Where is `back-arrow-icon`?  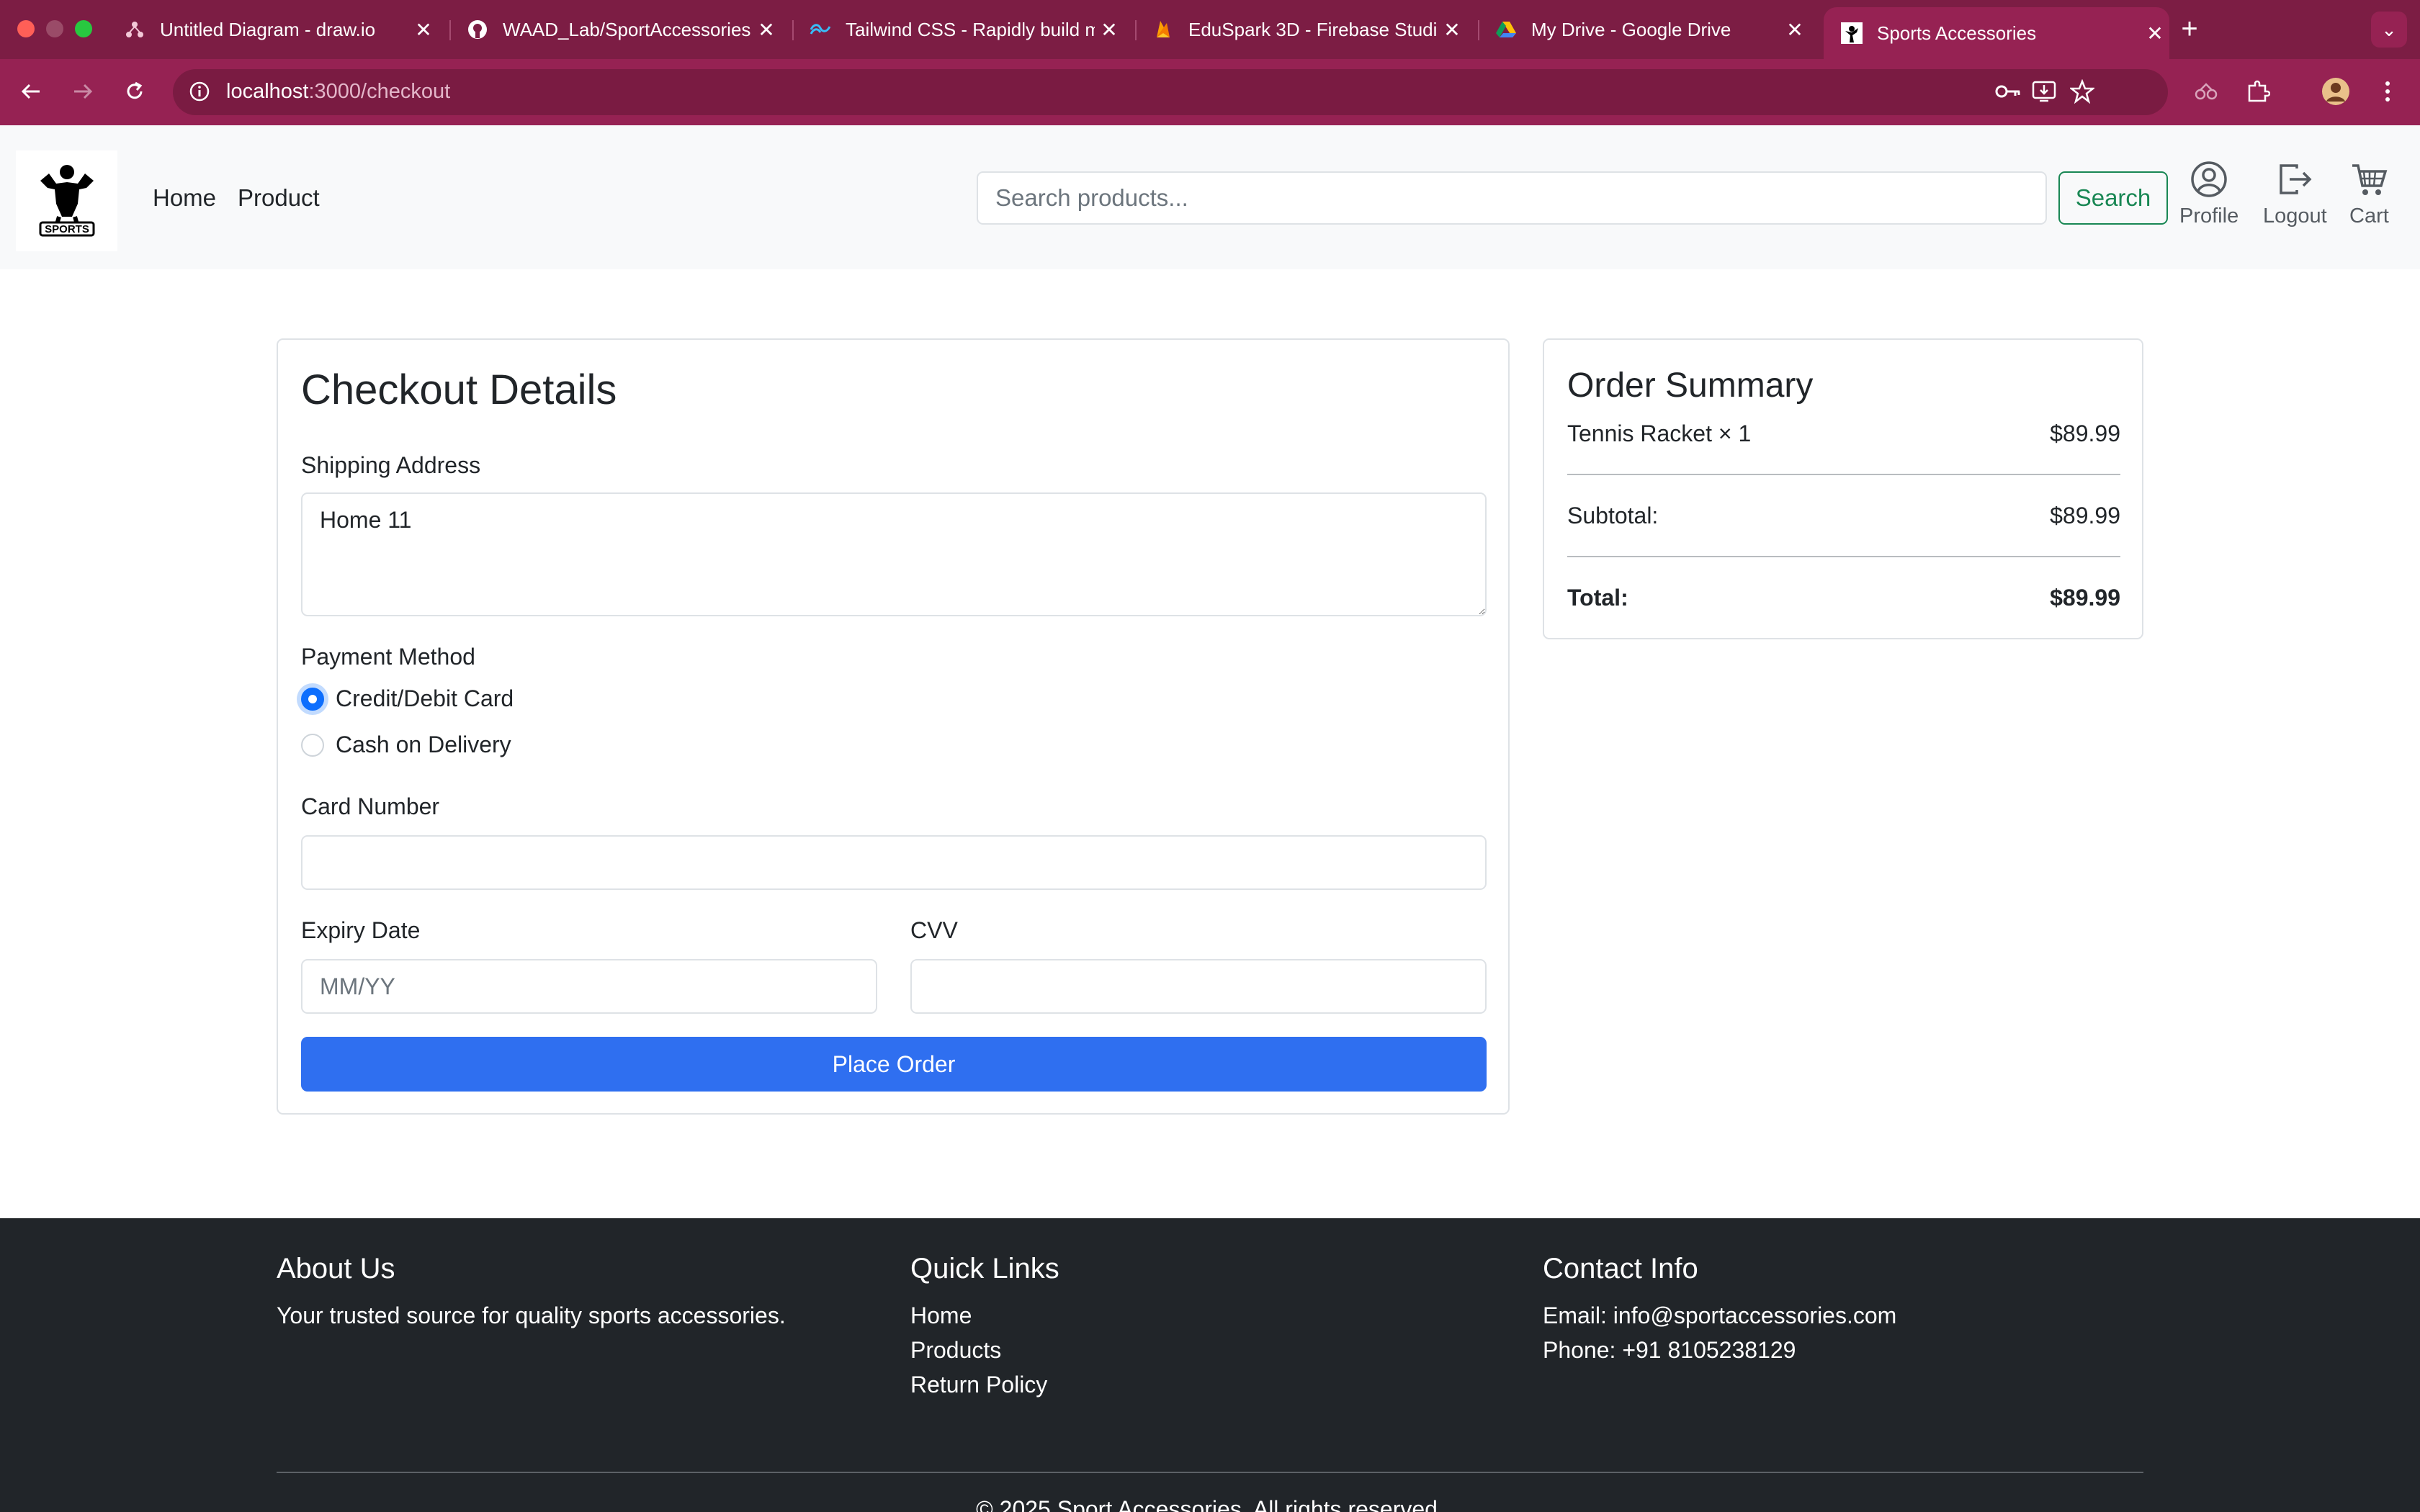 back-arrow-icon is located at coordinates (31, 91).